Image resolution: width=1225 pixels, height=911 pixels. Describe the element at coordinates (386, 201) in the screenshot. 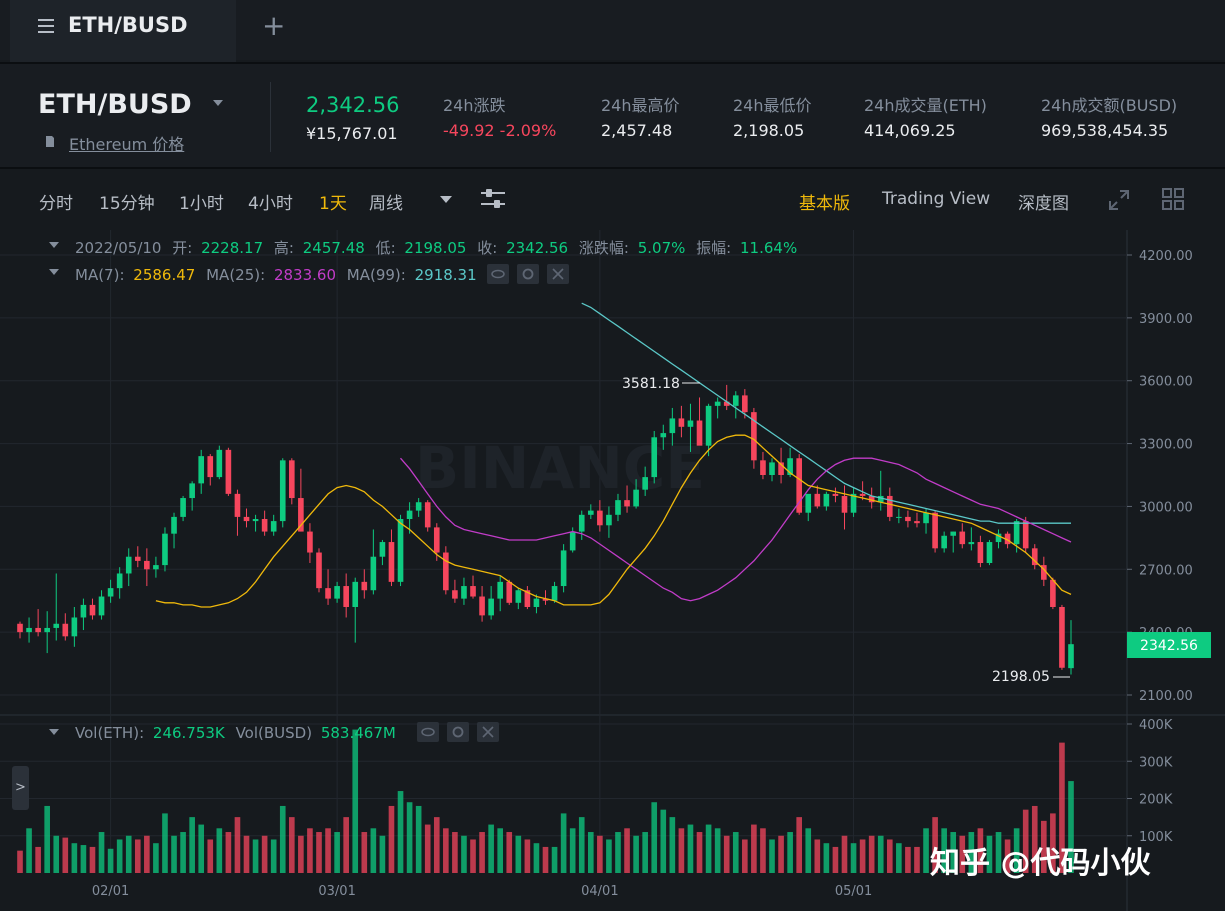

I see `timeframe-1w: 周线` at that location.